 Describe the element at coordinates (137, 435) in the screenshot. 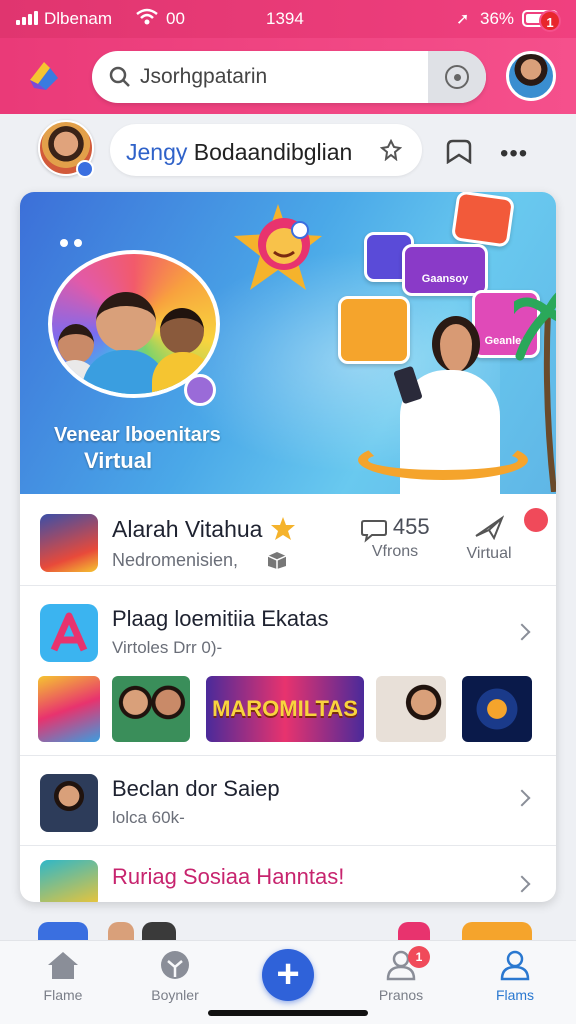

I see `banner-title: Venear lboenitars` at that location.